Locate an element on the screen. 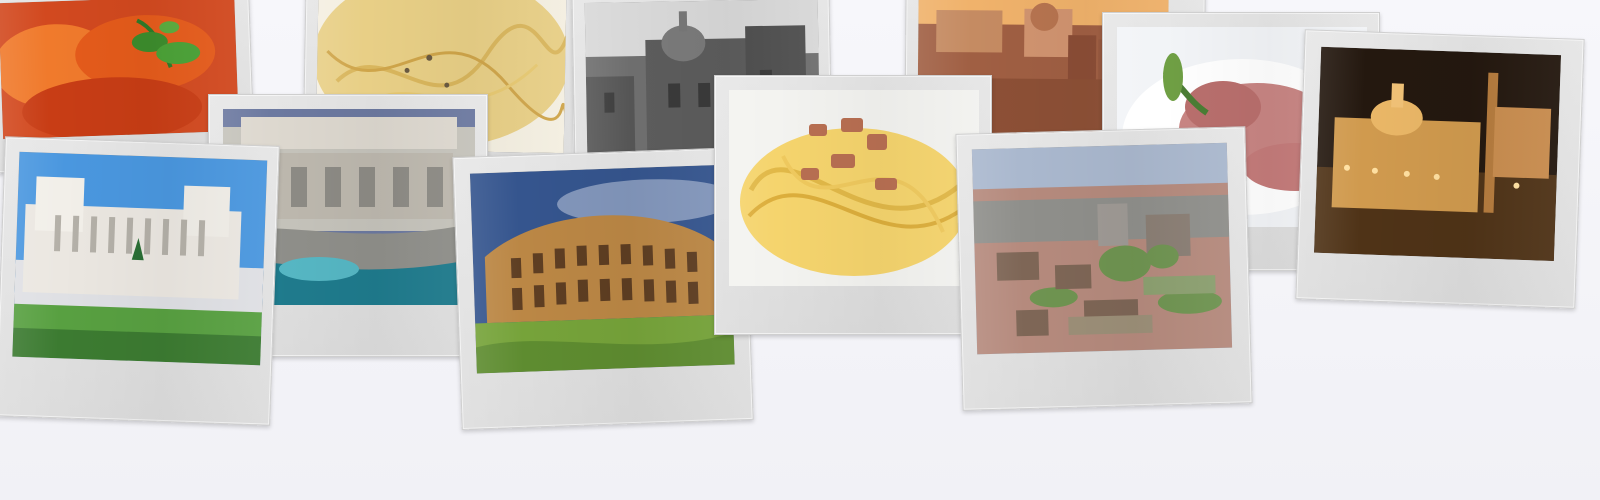 Image resolution: width=1600 pixels, height=500 pixels. polaroid-vittoriano-monument is located at coordinates (140, 281).